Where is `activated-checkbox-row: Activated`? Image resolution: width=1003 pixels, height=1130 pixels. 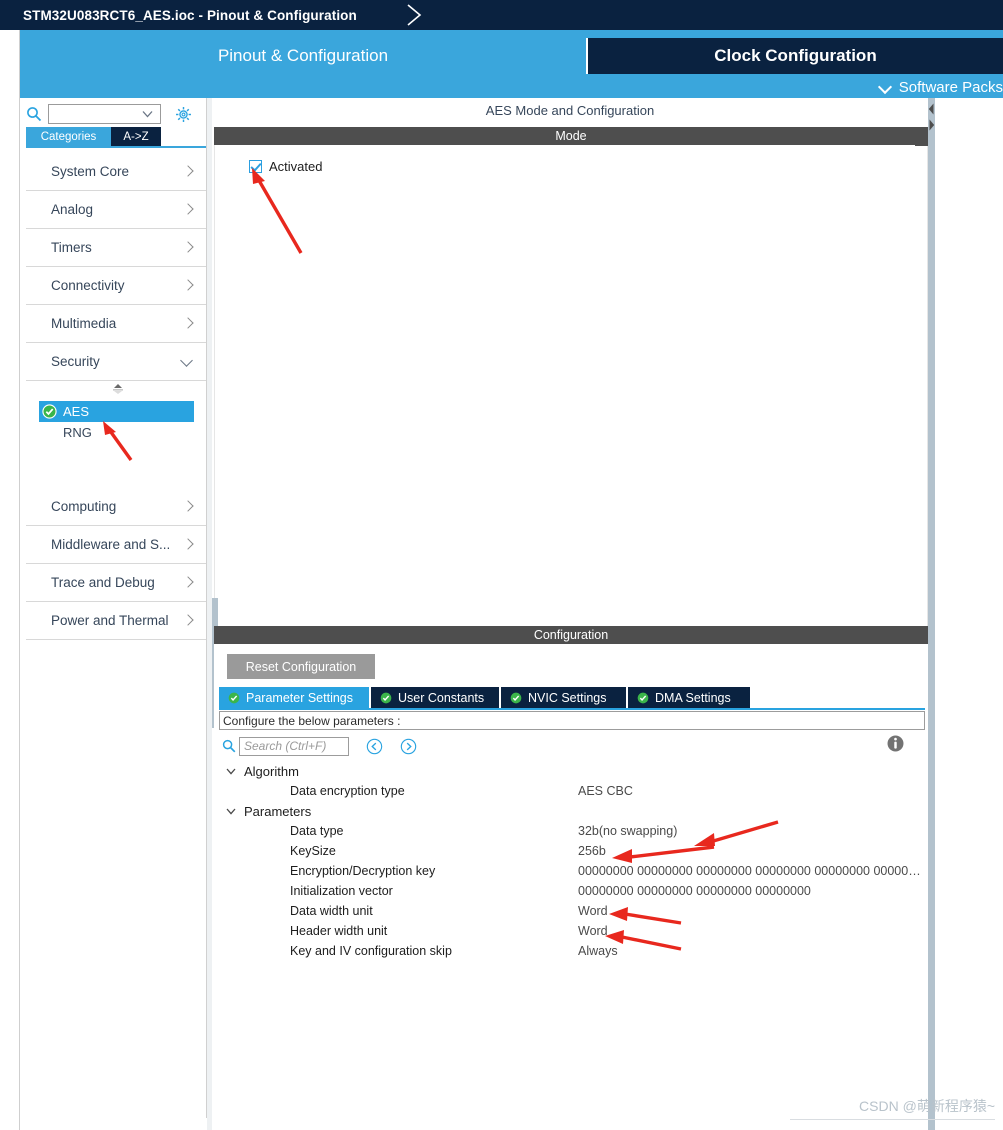
activated-checkbox-row: Activated is located at coordinates (285, 166).